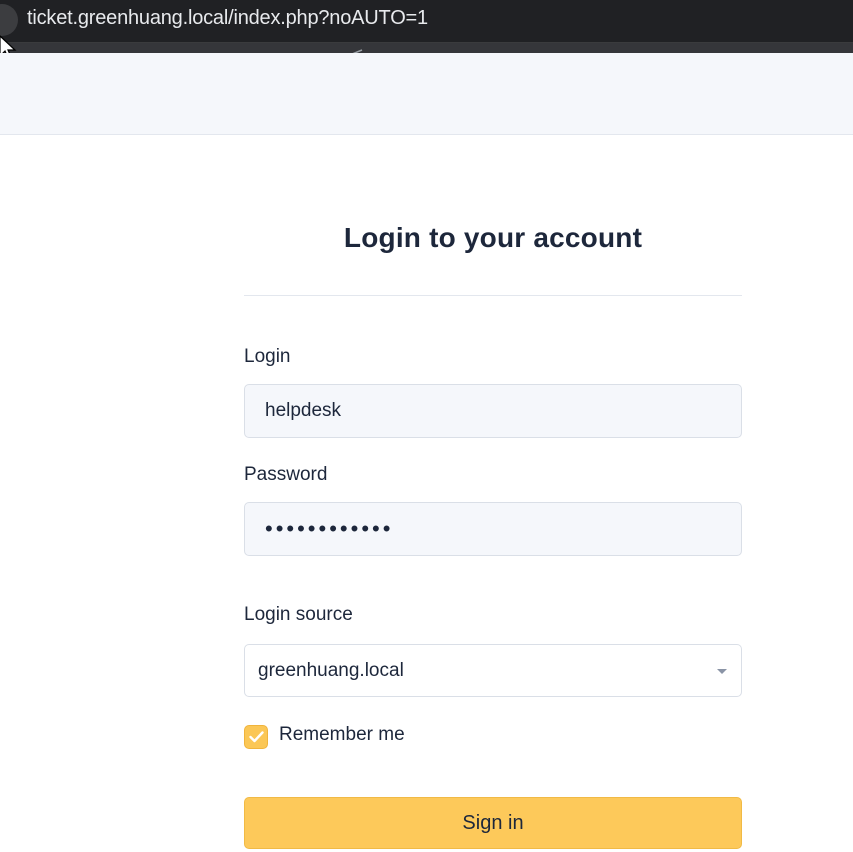 Image resolution: width=853 pixels, height=852 pixels. I want to click on remember-me-checkbox: Remember me, so click(374, 735).